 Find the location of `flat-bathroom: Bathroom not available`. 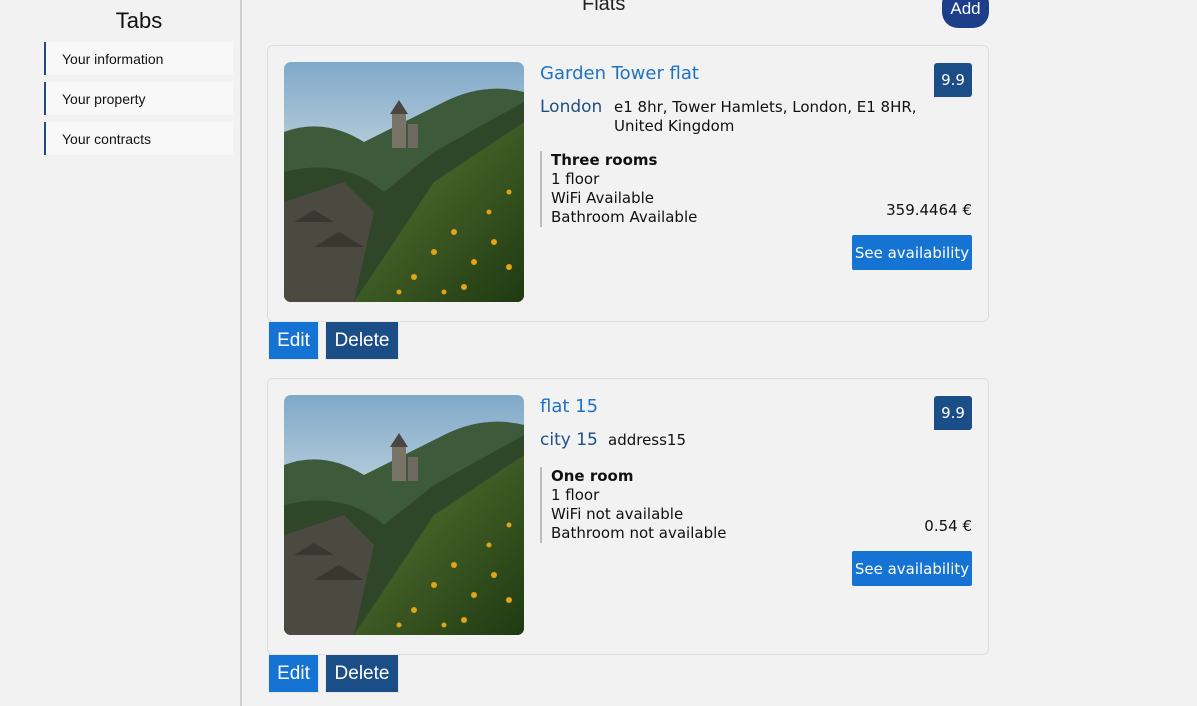

flat-bathroom: Bathroom not available is located at coordinates (639, 533).